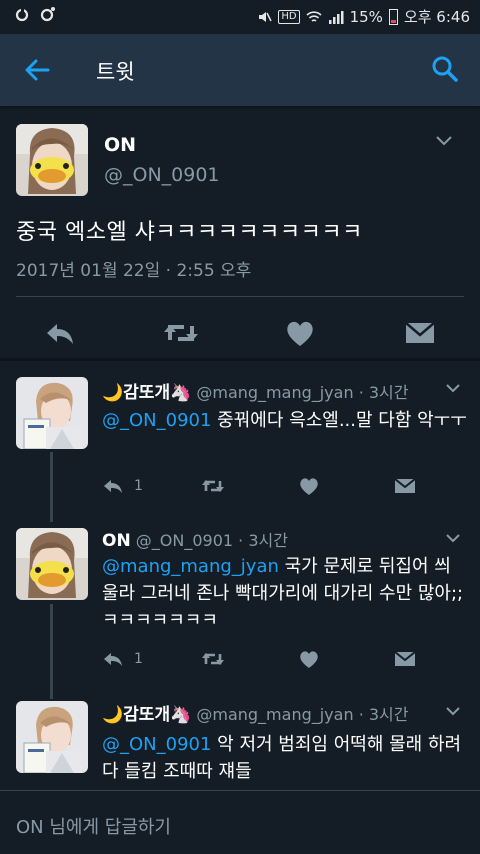  What do you see at coordinates (240, 359) in the screenshot?
I see `section-divider` at bounding box center [240, 359].